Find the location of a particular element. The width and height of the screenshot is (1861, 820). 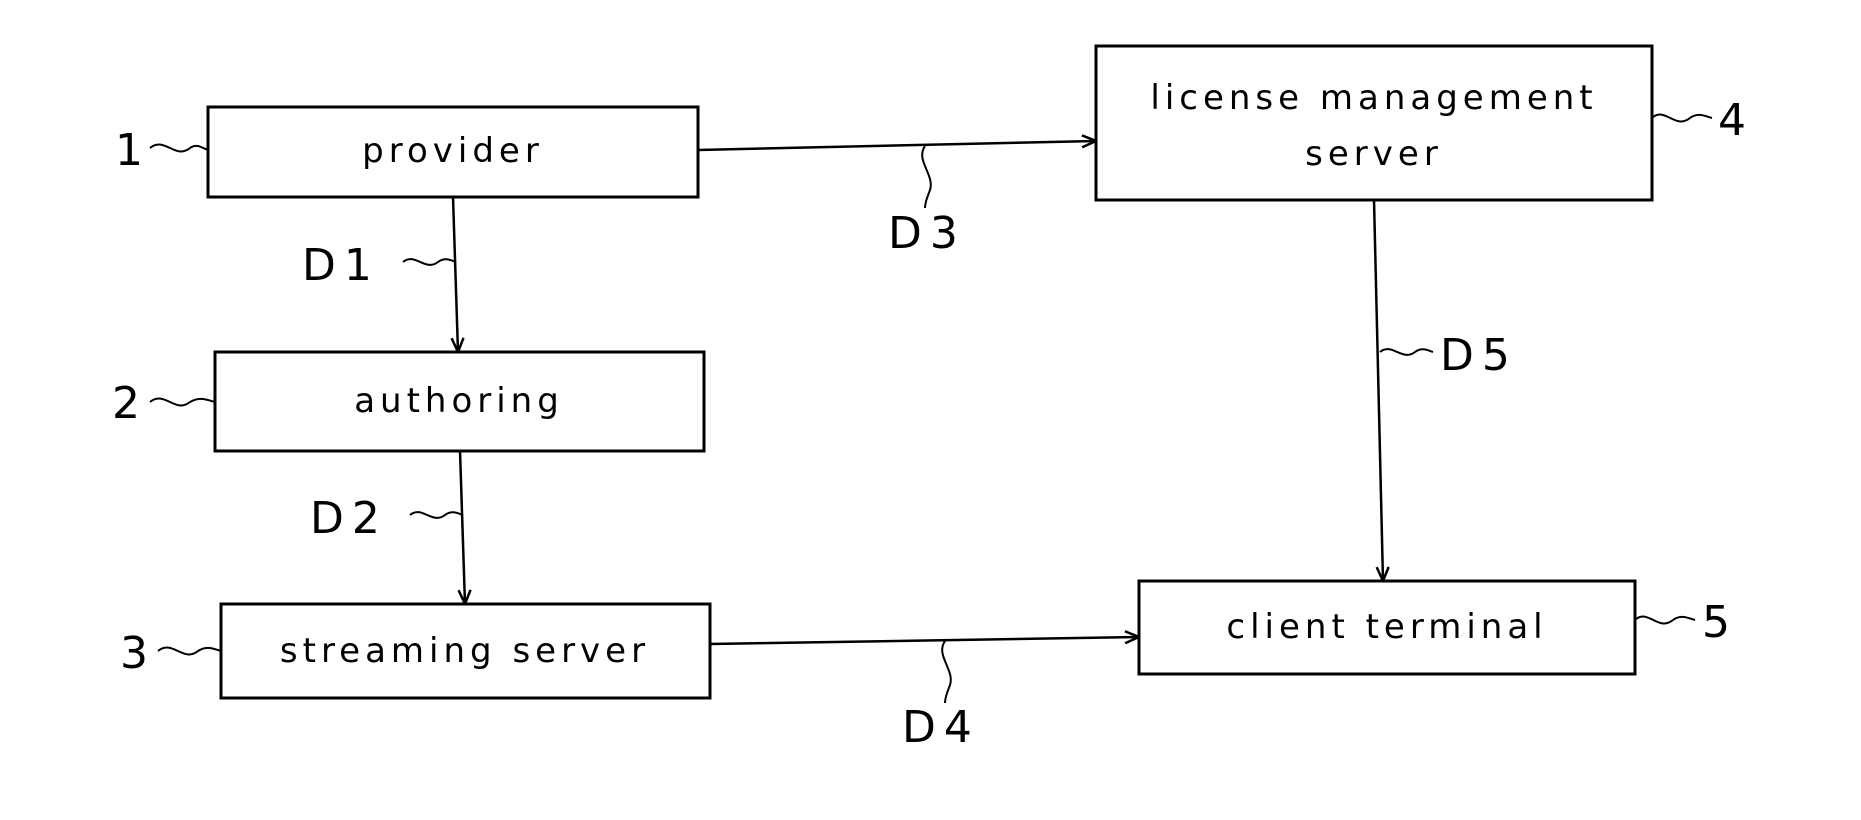

edge-d2-arrow is located at coordinates (462, 527).